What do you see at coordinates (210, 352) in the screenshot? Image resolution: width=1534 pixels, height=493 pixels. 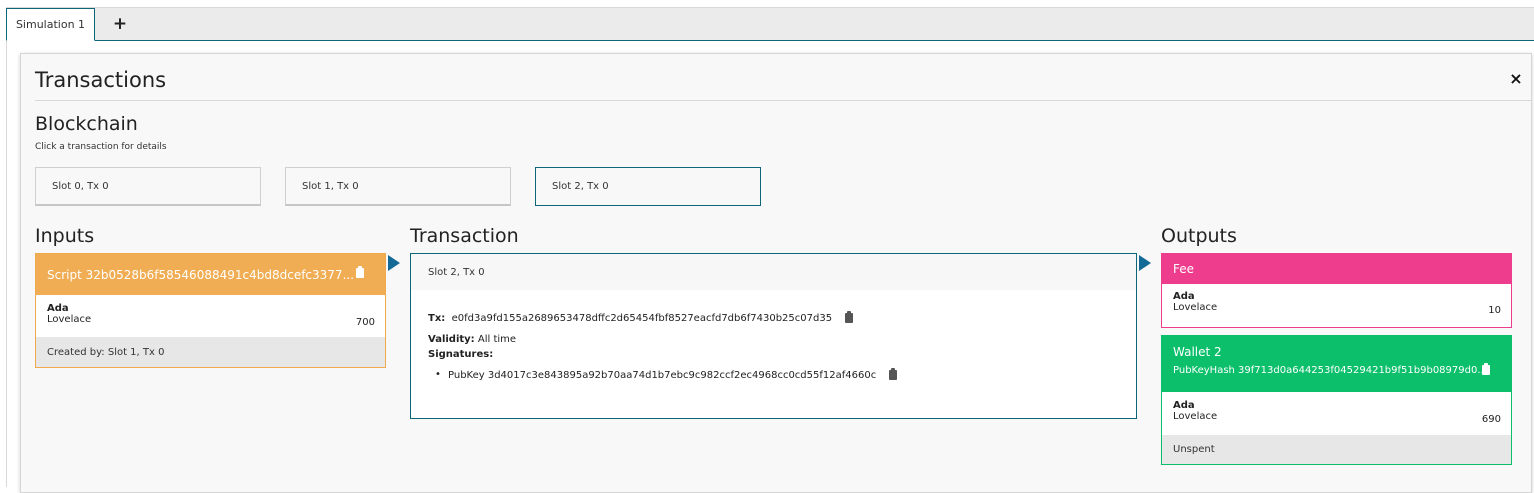 I see `input-created-by: Created by: Slot 1, Tx 0` at bounding box center [210, 352].